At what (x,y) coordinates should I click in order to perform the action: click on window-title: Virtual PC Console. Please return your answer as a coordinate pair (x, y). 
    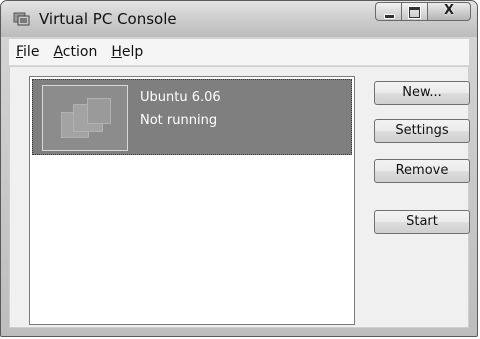
    Looking at the image, I should click on (108, 19).